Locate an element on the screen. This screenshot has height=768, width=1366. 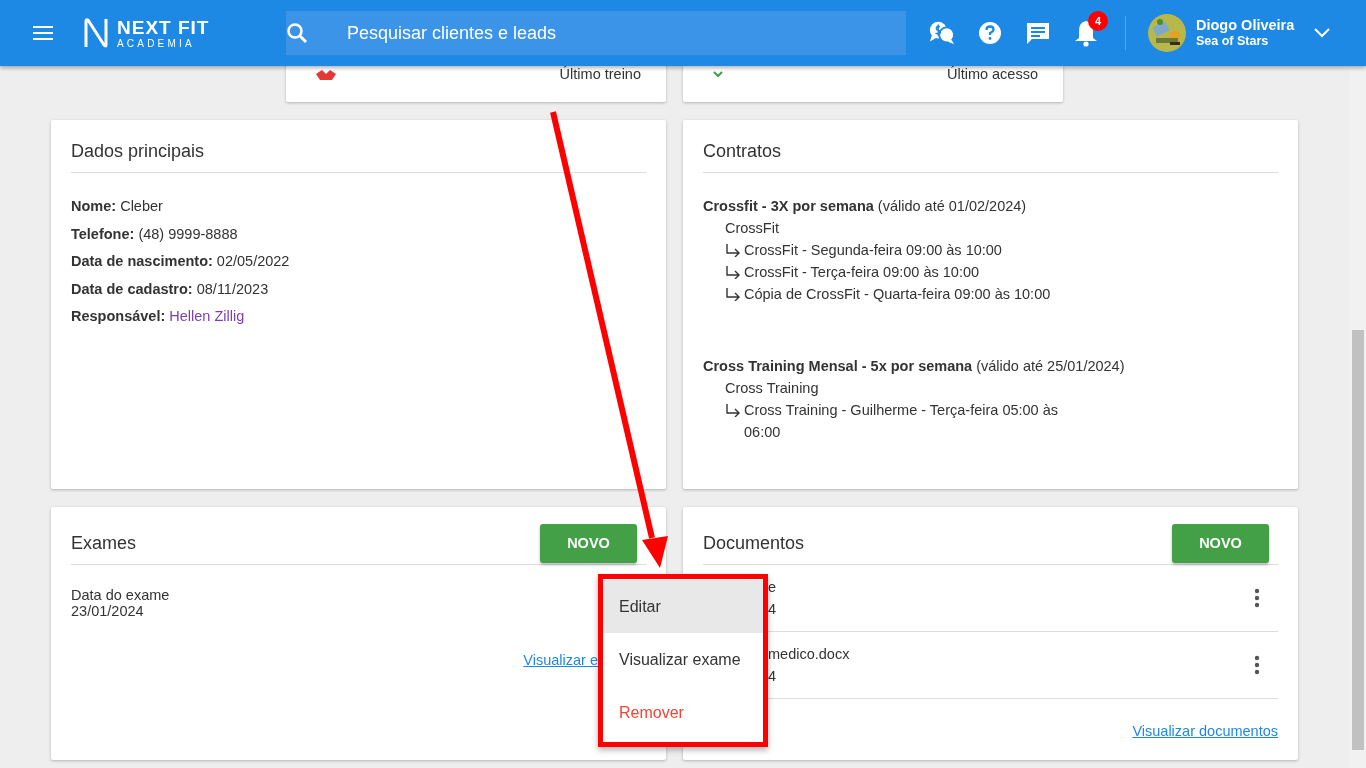
modality-text: Cross Training is located at coordinates (772, 388).